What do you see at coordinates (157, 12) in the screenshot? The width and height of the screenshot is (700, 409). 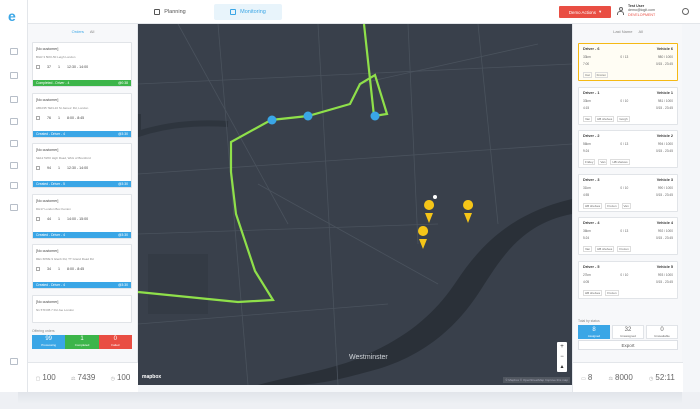 I see `grid-icon` at bounding box center [157, 12].